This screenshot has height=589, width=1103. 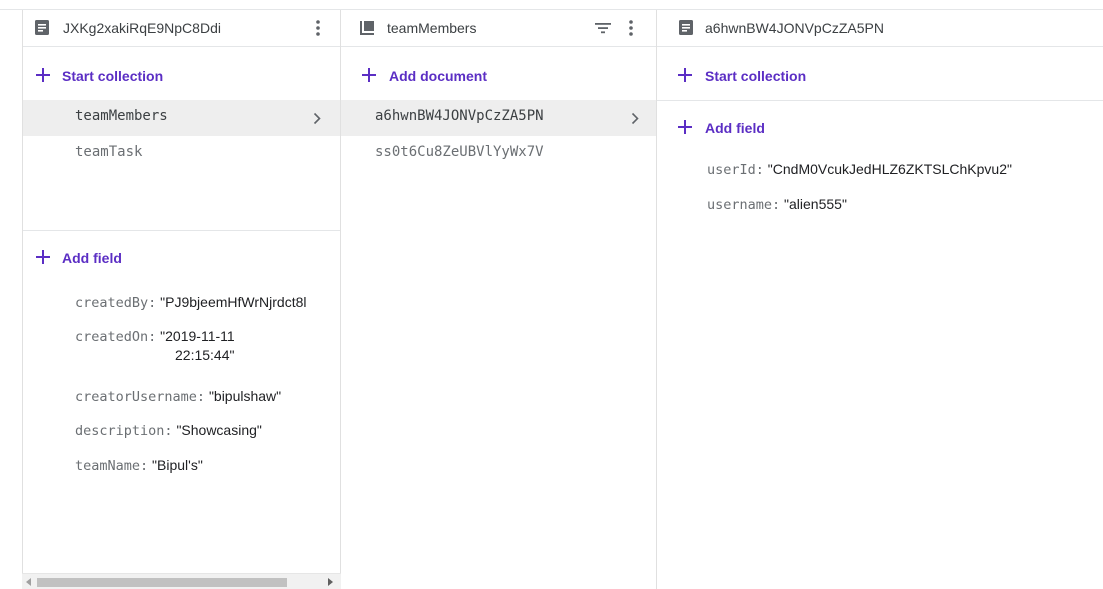 I want to click on document-id: a6hwnBW4JONVpCzZA5PN, so click(x=459, y=116).